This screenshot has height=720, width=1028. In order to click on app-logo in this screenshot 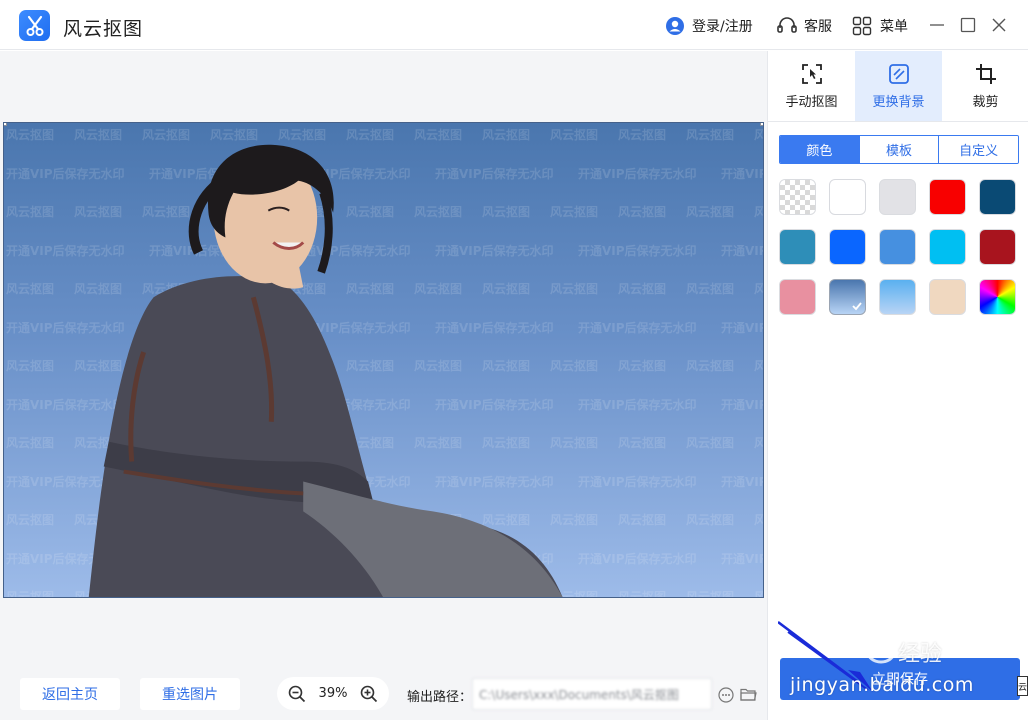, I will do `click(34, 25)`.